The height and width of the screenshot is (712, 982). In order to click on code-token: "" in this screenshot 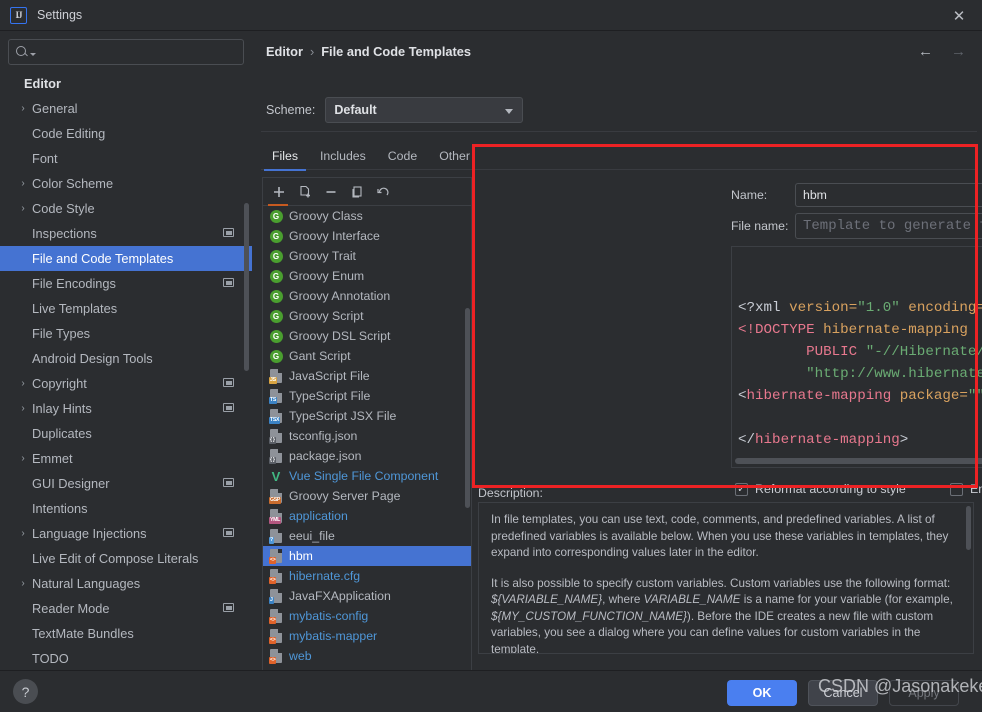, I will do `click(974, 396)`.